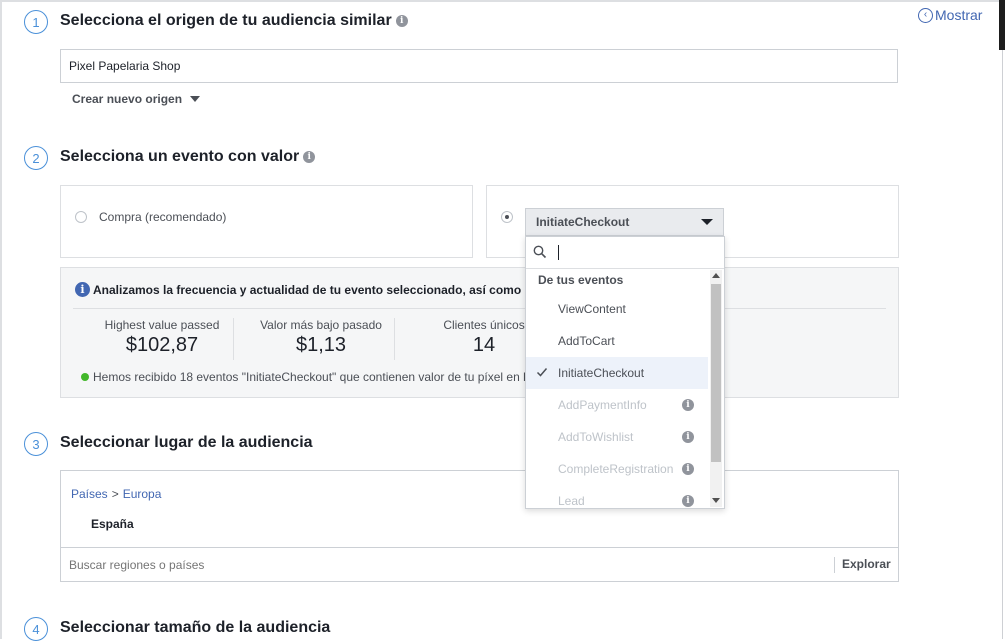 Image resolution: width=1005 pixels, height=641 pixels. Describe the element at coordinates (507, 217) in the screenshot. I see `radio-event` at that location.